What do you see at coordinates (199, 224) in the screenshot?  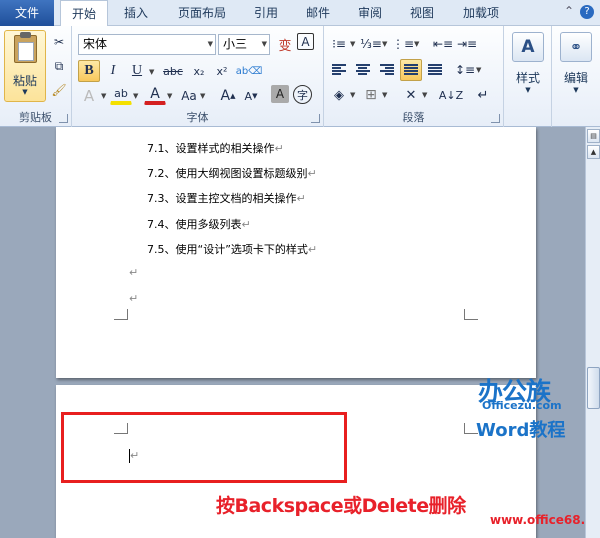 I see `toc-line-4: 7.4、使用多级列表↵` at bounding box center [199, 224].